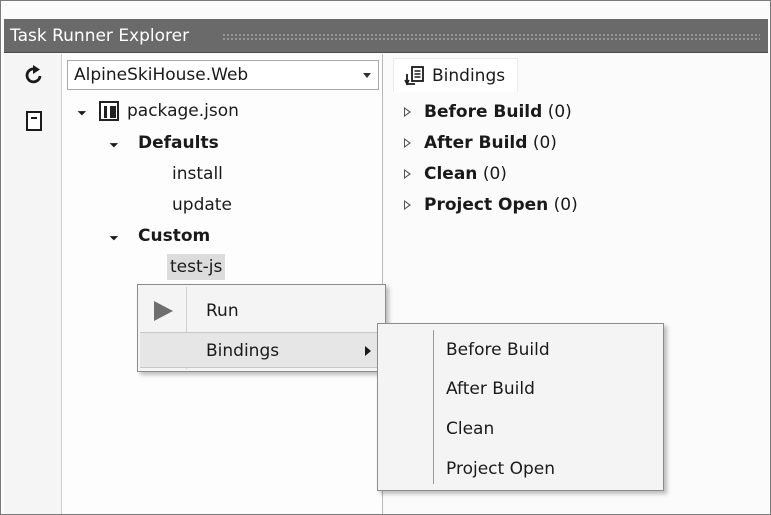  What do you see at coordinates (469, 75) in the screenshot?
I see `tab-bindings-label: Bindings` at bounding box center [469, 75].